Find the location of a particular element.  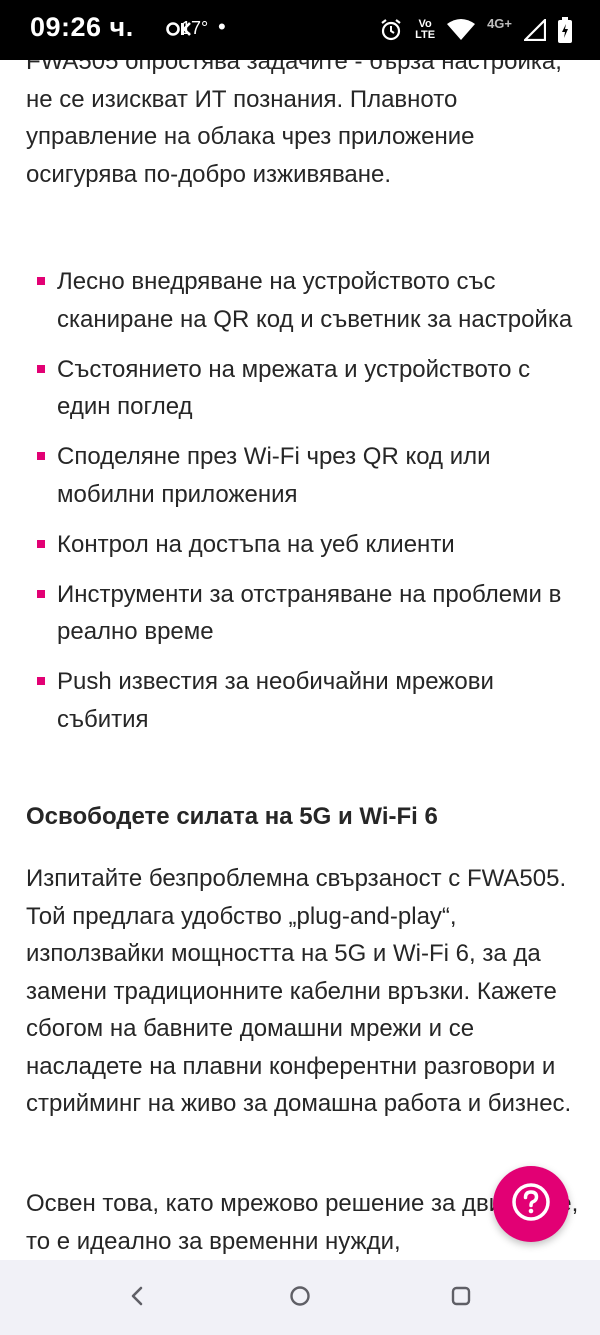

question-mark-icon is located at coordinates (531, 1204).